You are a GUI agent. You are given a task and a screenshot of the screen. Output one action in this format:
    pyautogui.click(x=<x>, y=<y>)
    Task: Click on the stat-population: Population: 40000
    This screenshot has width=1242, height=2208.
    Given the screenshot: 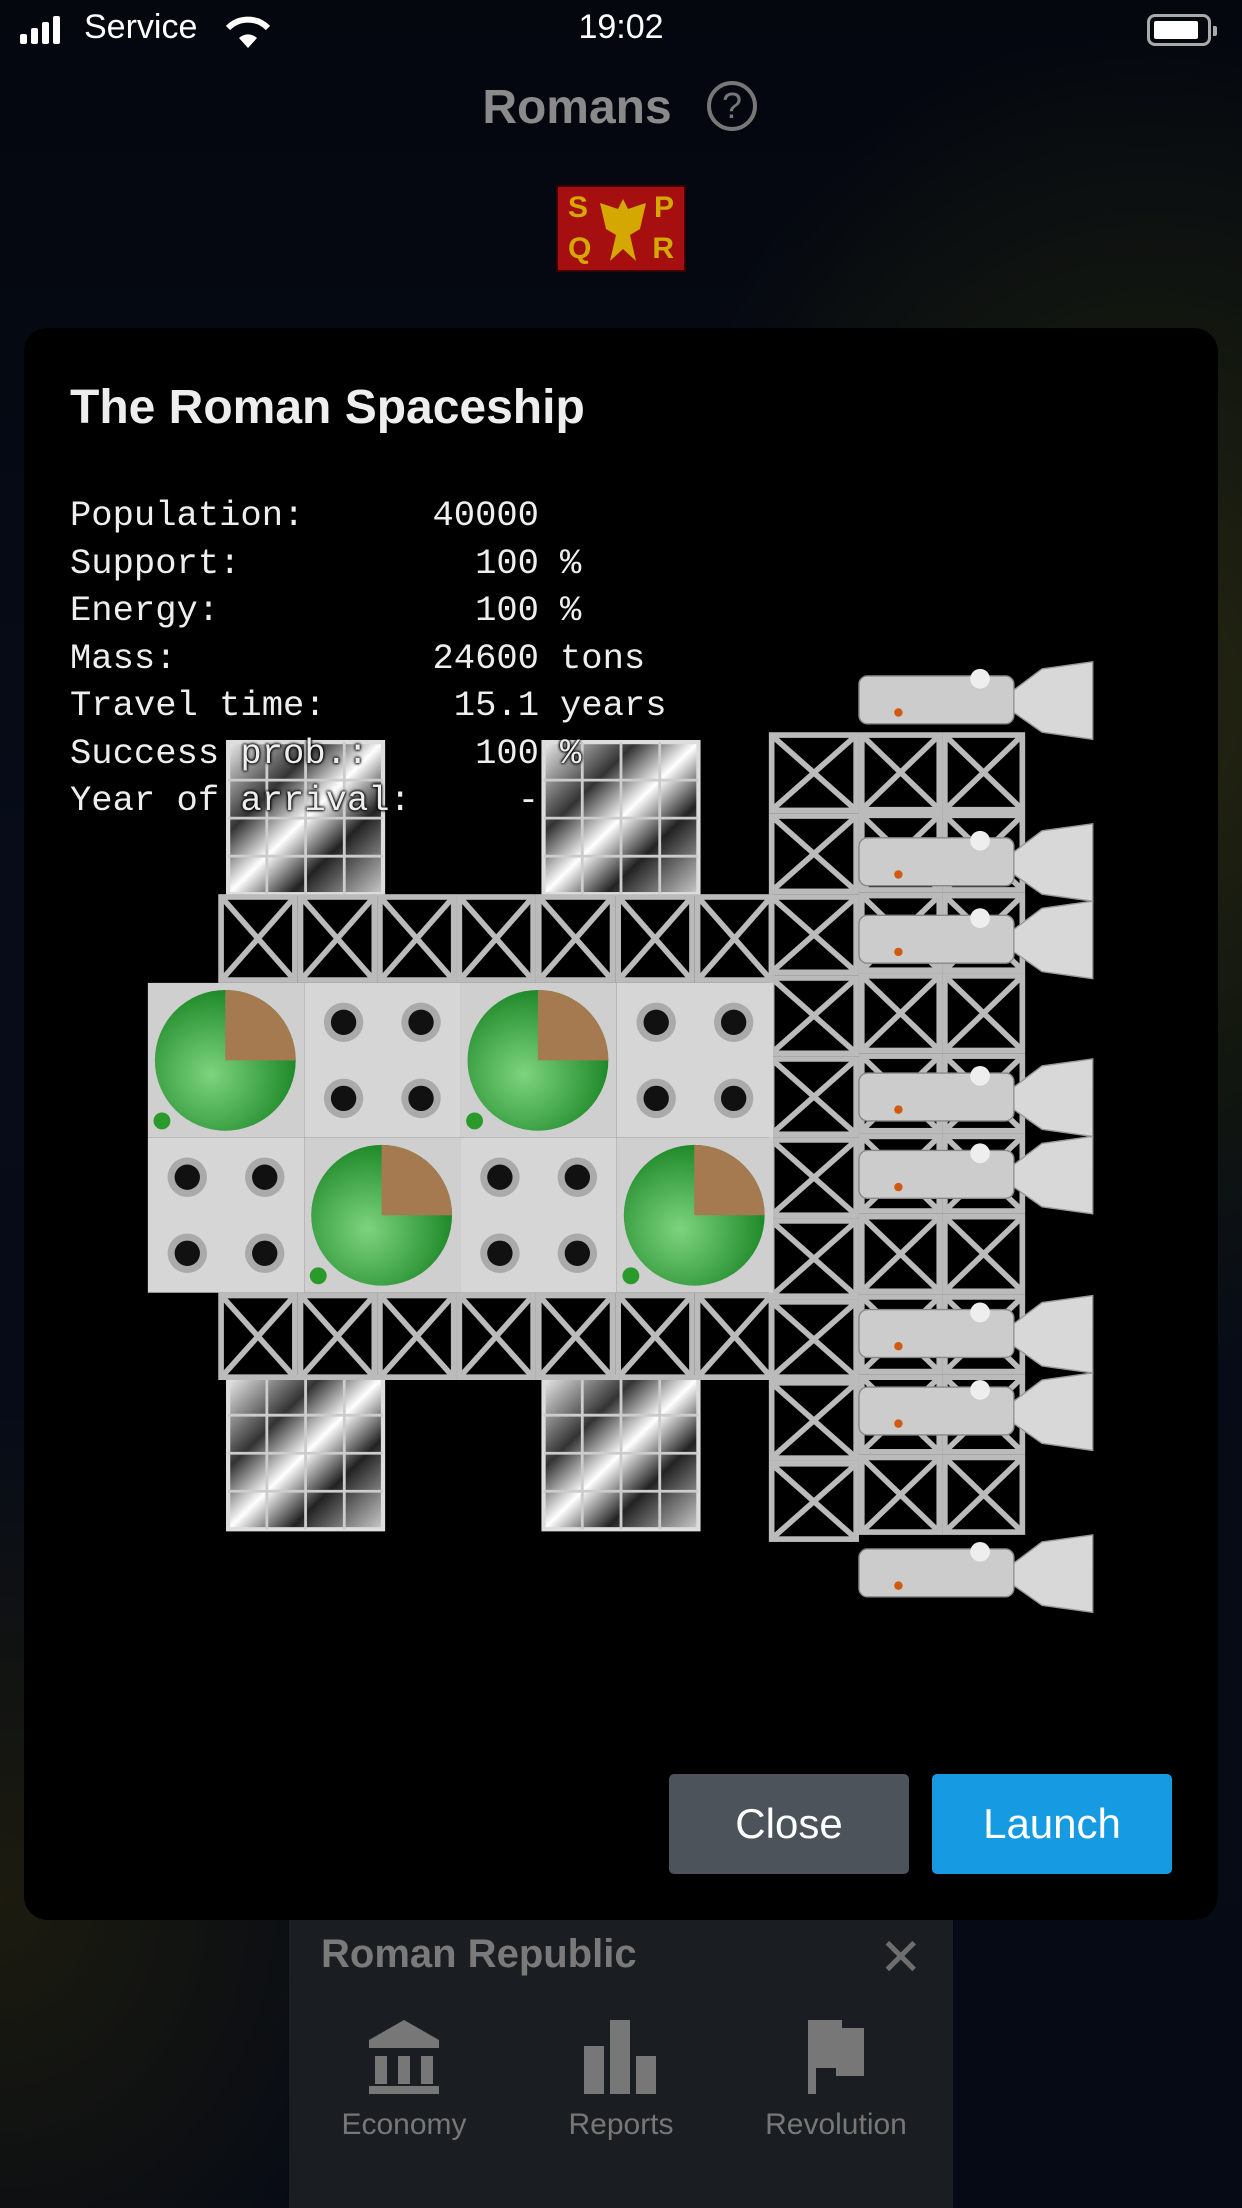 What is the action you would take?
    pyautogui.click(x=304, y=515)
    